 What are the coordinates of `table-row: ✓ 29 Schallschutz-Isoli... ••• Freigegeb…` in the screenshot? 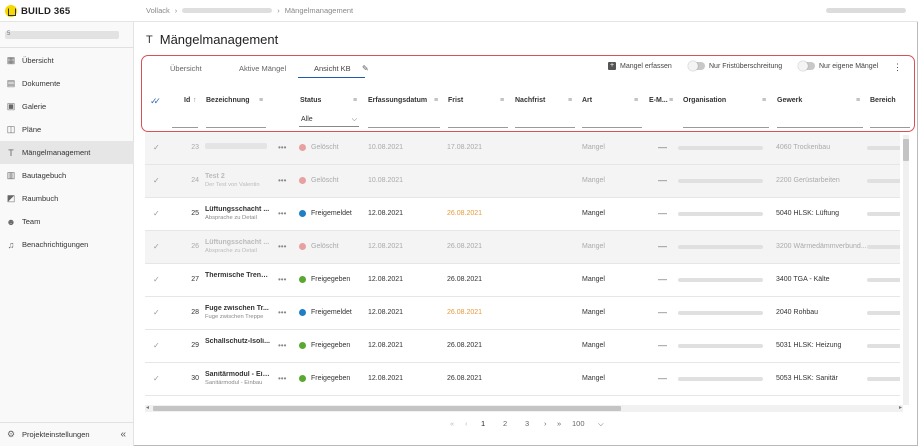 It's located at (522, 346).